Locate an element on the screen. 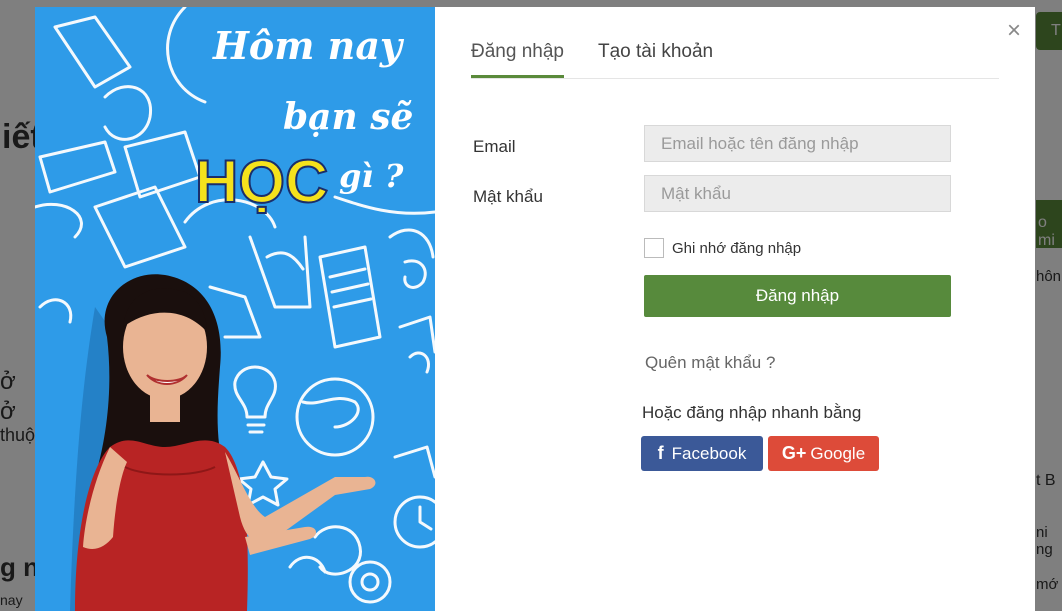 This screenshot has width=1062, height=611. facebook-label: Facebook is located at coordinates (709, 453).